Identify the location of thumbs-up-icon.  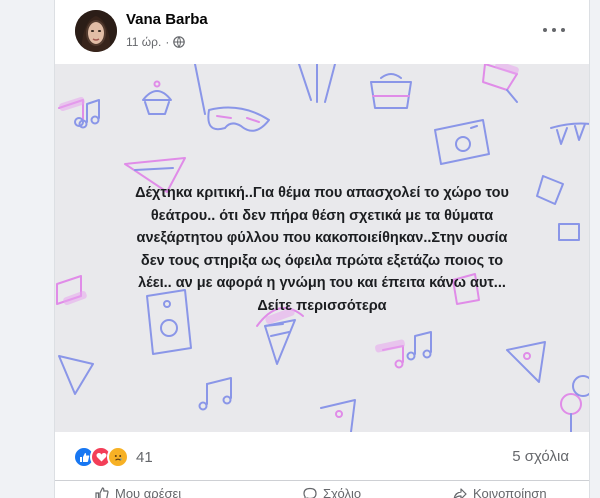
(102, 492).